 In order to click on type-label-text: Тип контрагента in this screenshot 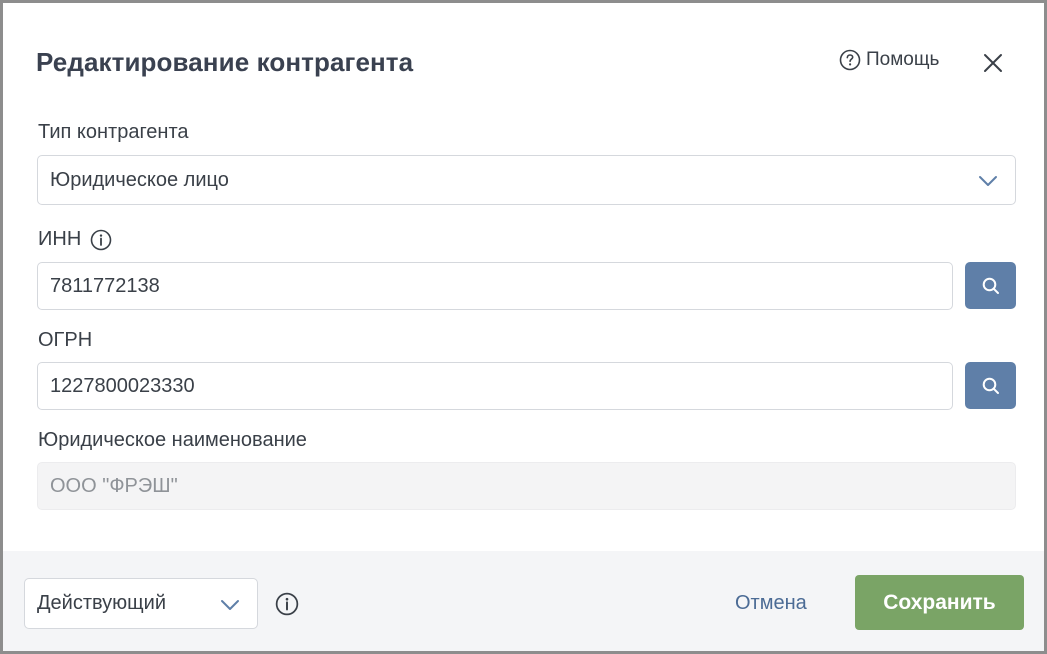, I will do `click(113, 132)`.